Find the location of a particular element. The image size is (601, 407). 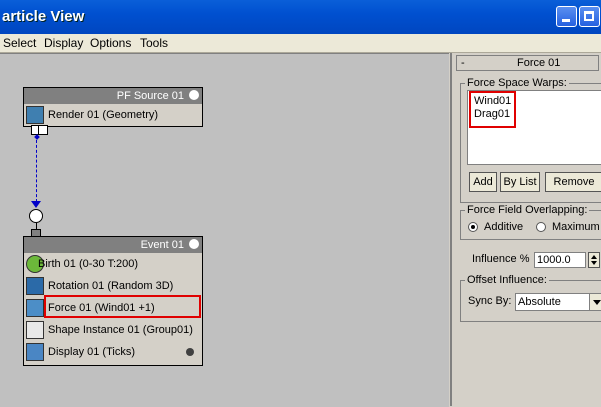

rollout-title: Force 01 is located at coordinates (539, 63).